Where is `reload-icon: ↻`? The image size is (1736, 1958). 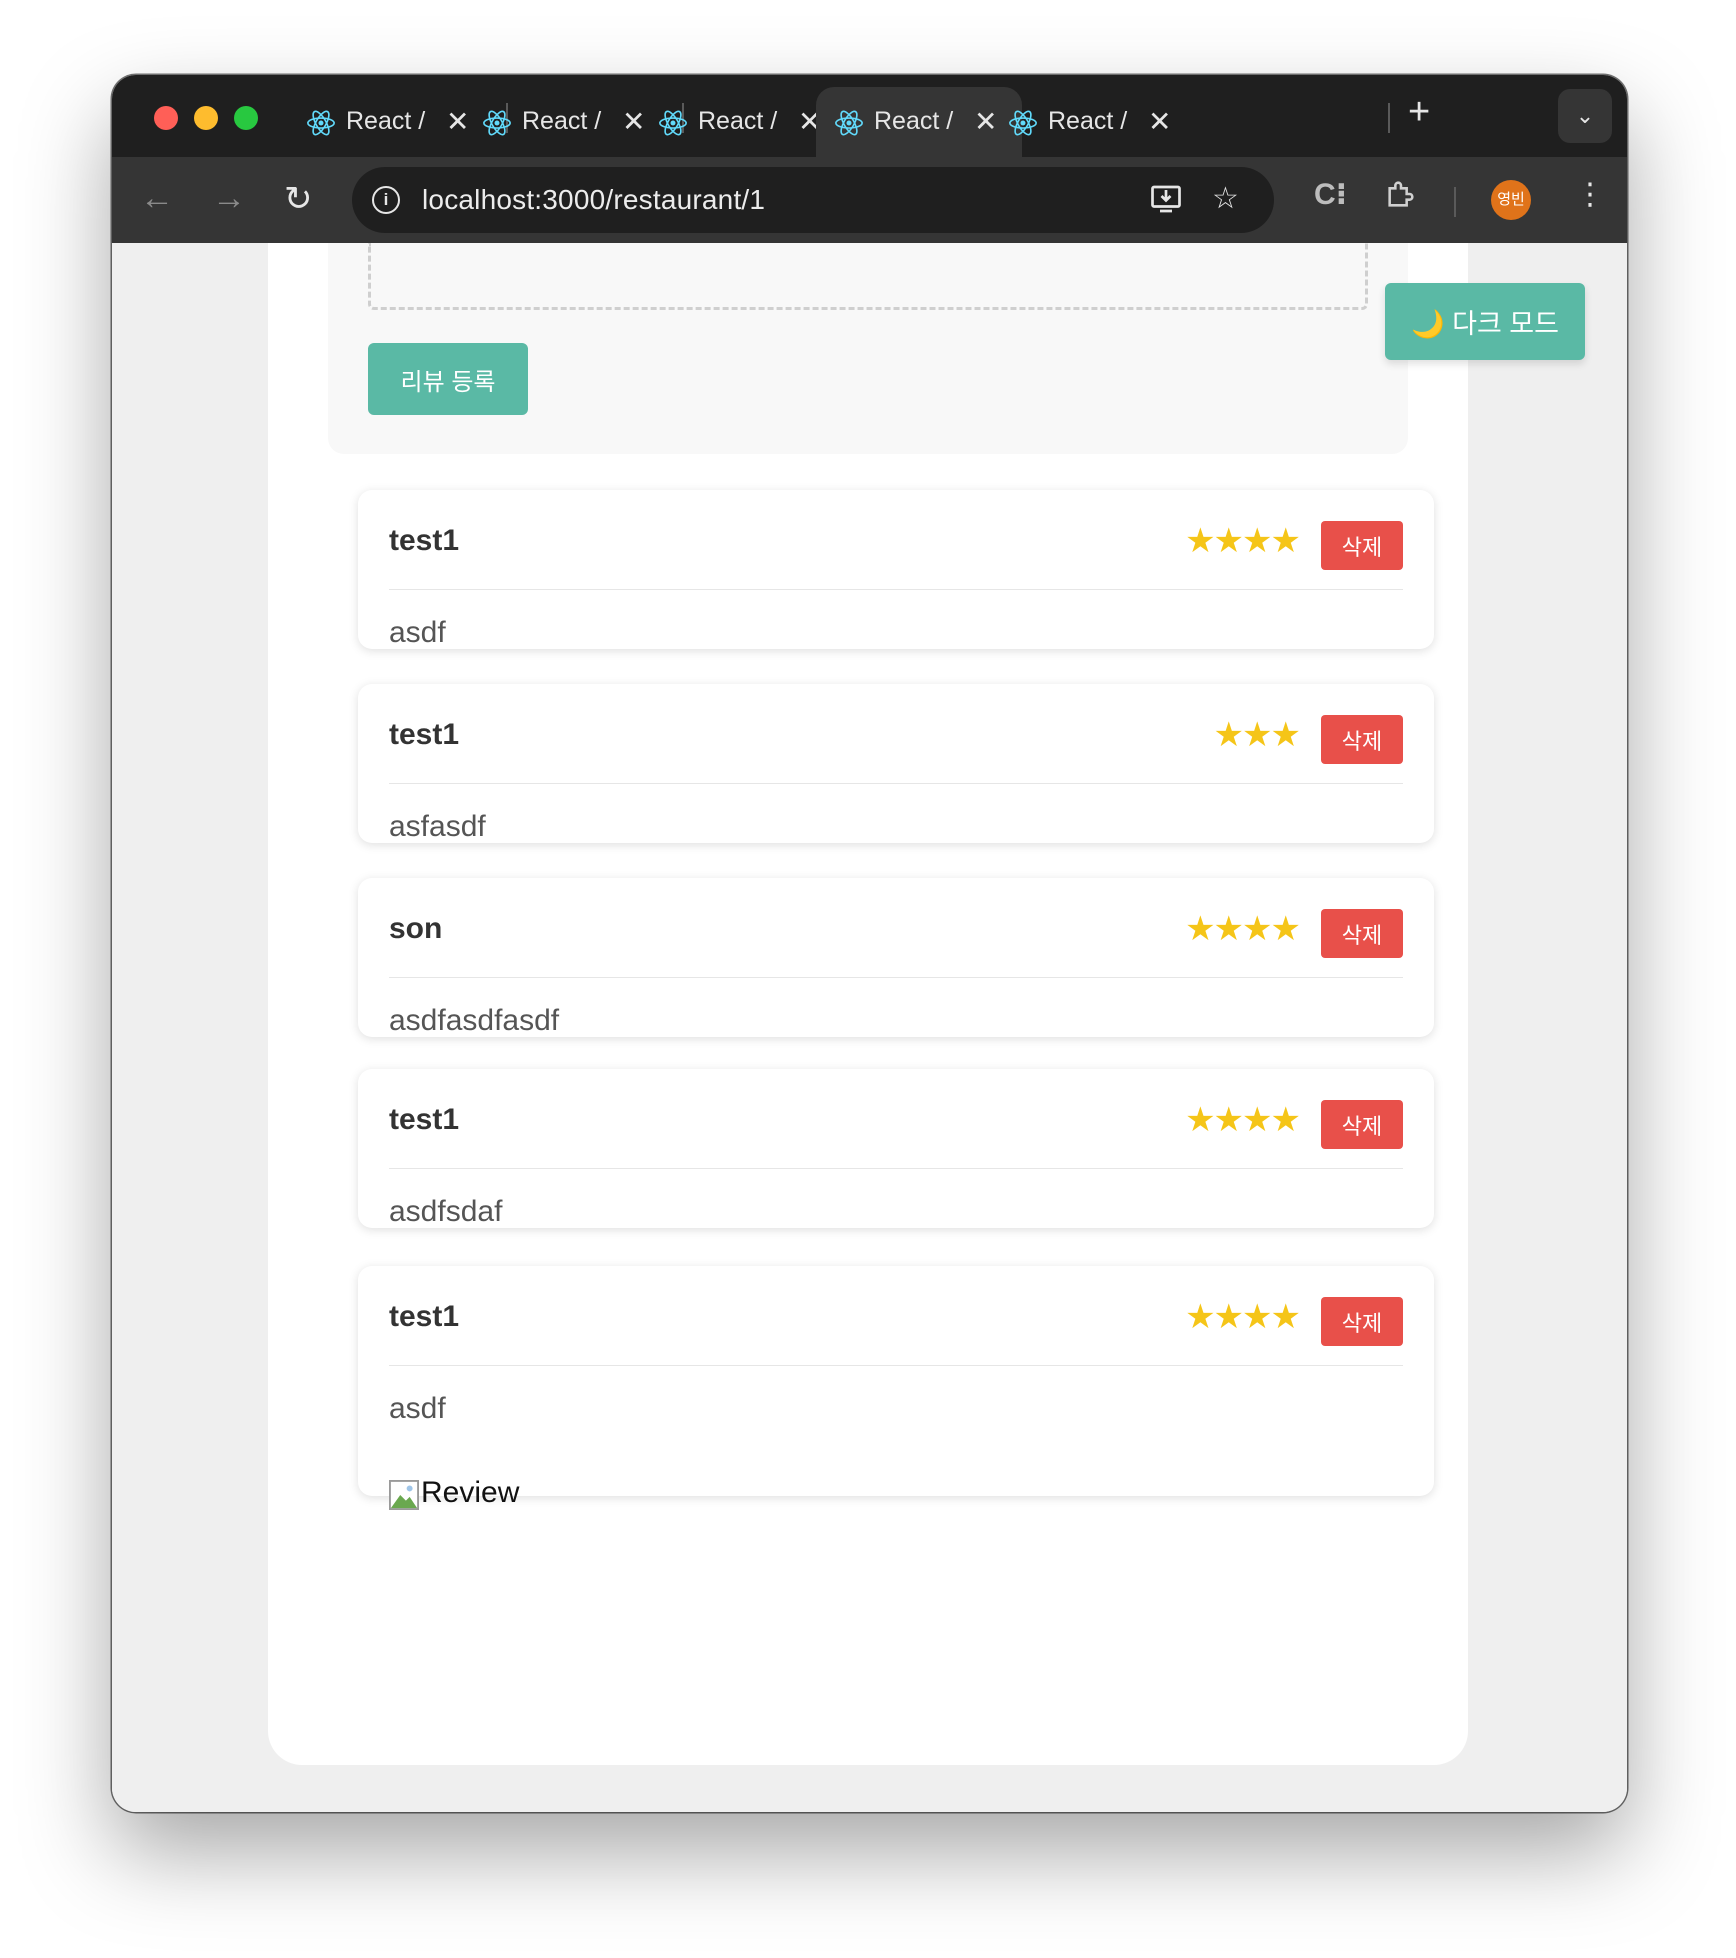 reload-icon: ↻ is located at coordinates (298, 199).